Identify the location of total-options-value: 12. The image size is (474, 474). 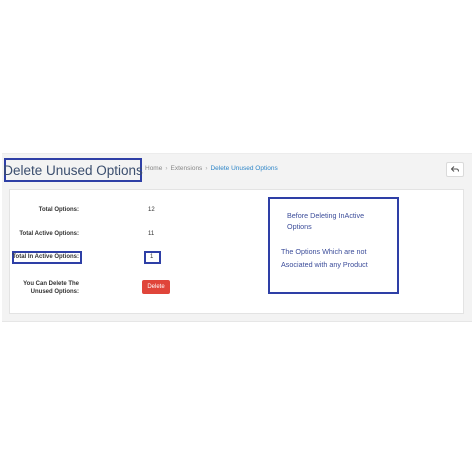
(151, 210).